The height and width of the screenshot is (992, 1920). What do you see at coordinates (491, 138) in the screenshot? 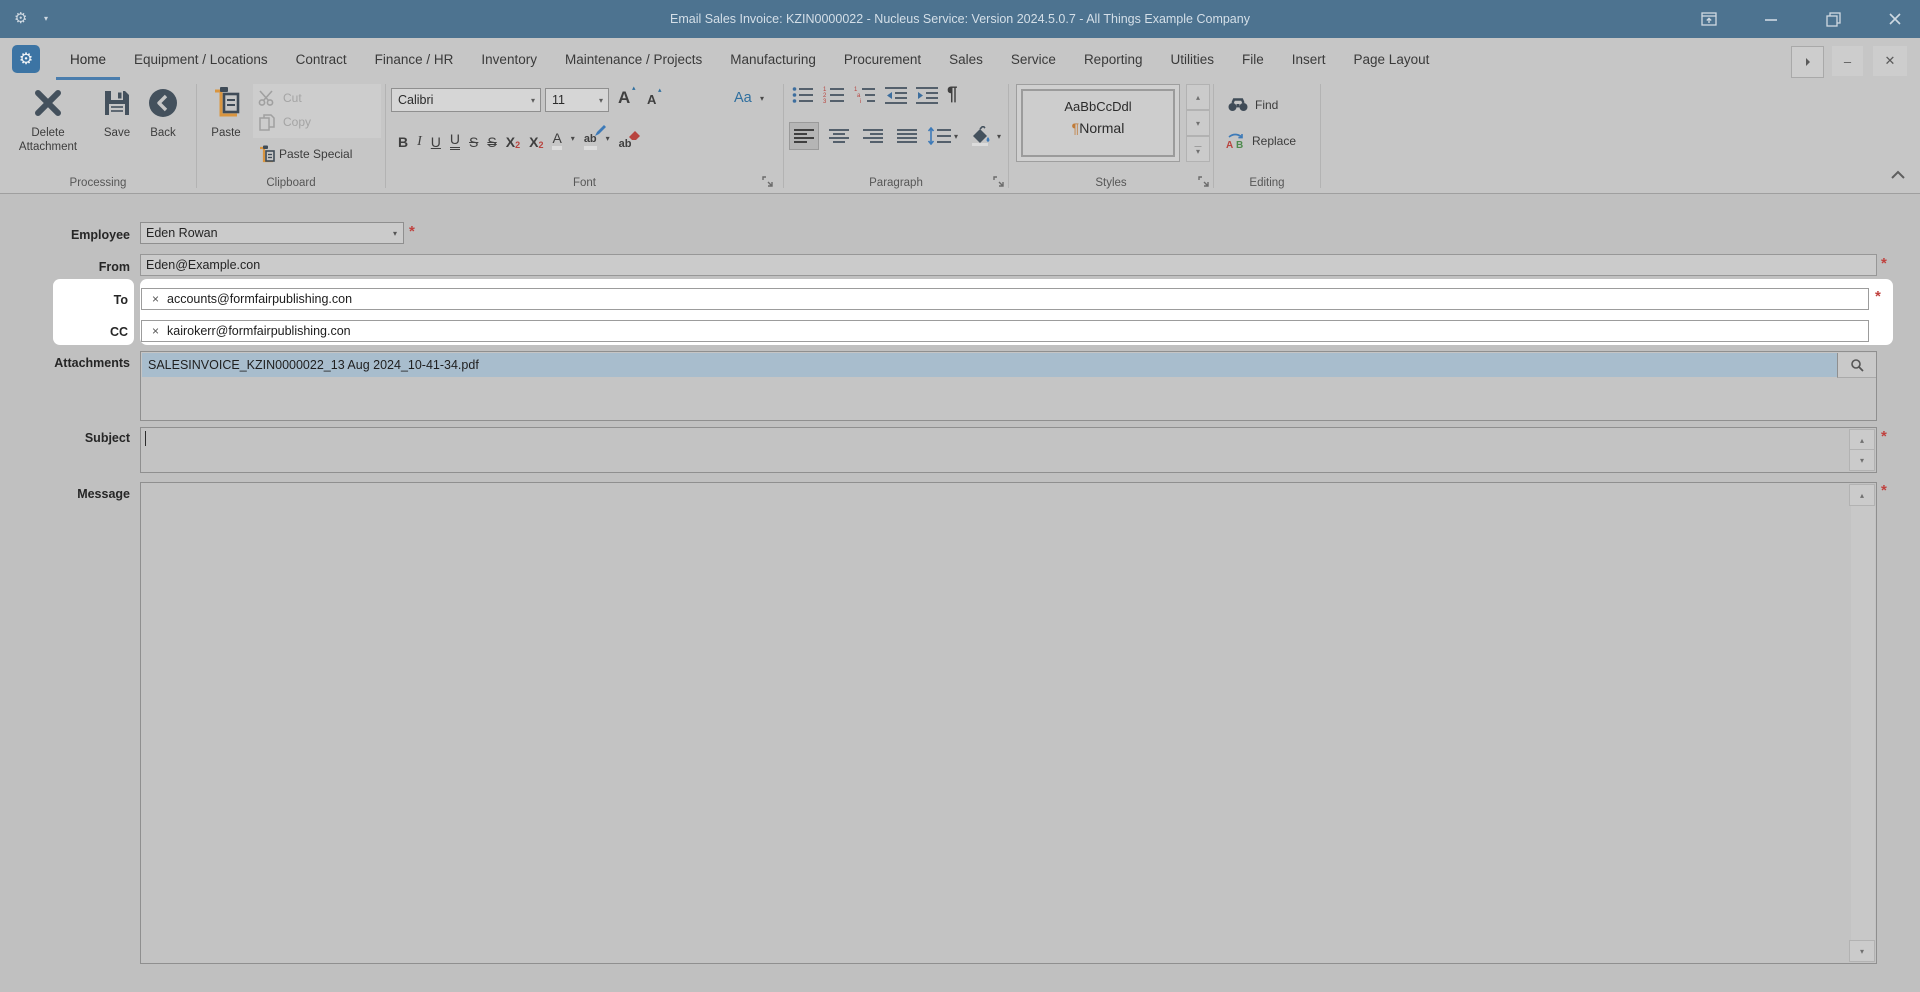
I see `double-strikethrough-button: S` at bounding box center [491, 138].